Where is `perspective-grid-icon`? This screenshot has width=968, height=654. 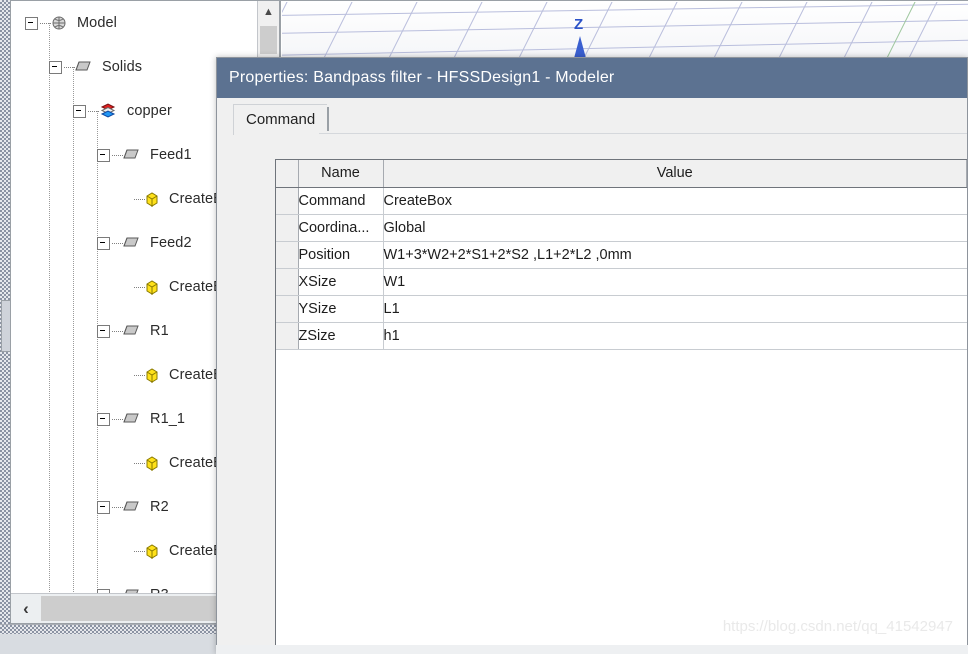
perspective-grid-icon is located at coordinates (625, 32).